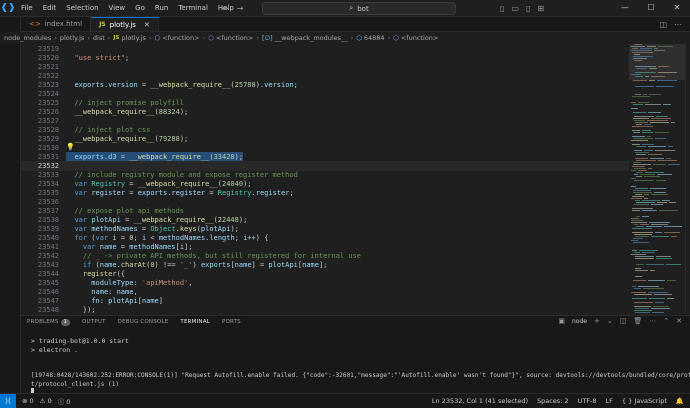  I want to click on panel-tab-problems: PROBLEMS 1, so click(48, 322).